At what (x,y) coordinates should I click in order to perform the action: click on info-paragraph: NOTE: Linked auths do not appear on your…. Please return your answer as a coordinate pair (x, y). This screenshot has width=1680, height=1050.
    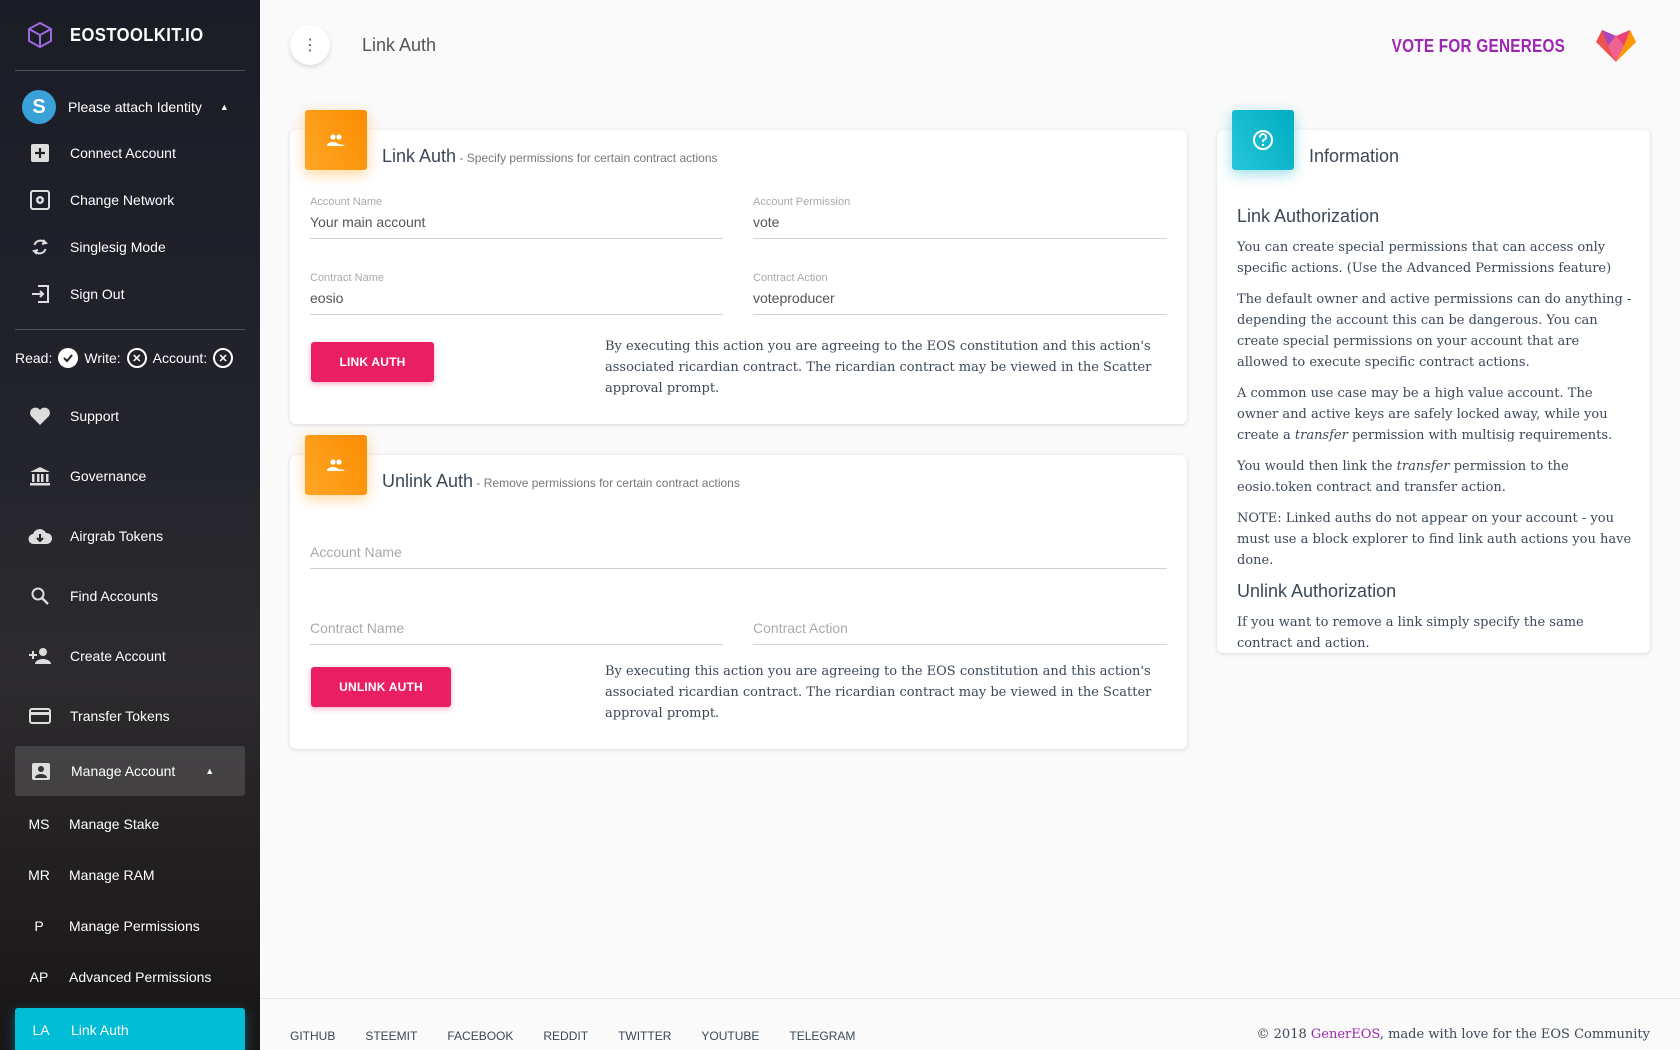
    Looking at the image, I should click on (1434, 539).